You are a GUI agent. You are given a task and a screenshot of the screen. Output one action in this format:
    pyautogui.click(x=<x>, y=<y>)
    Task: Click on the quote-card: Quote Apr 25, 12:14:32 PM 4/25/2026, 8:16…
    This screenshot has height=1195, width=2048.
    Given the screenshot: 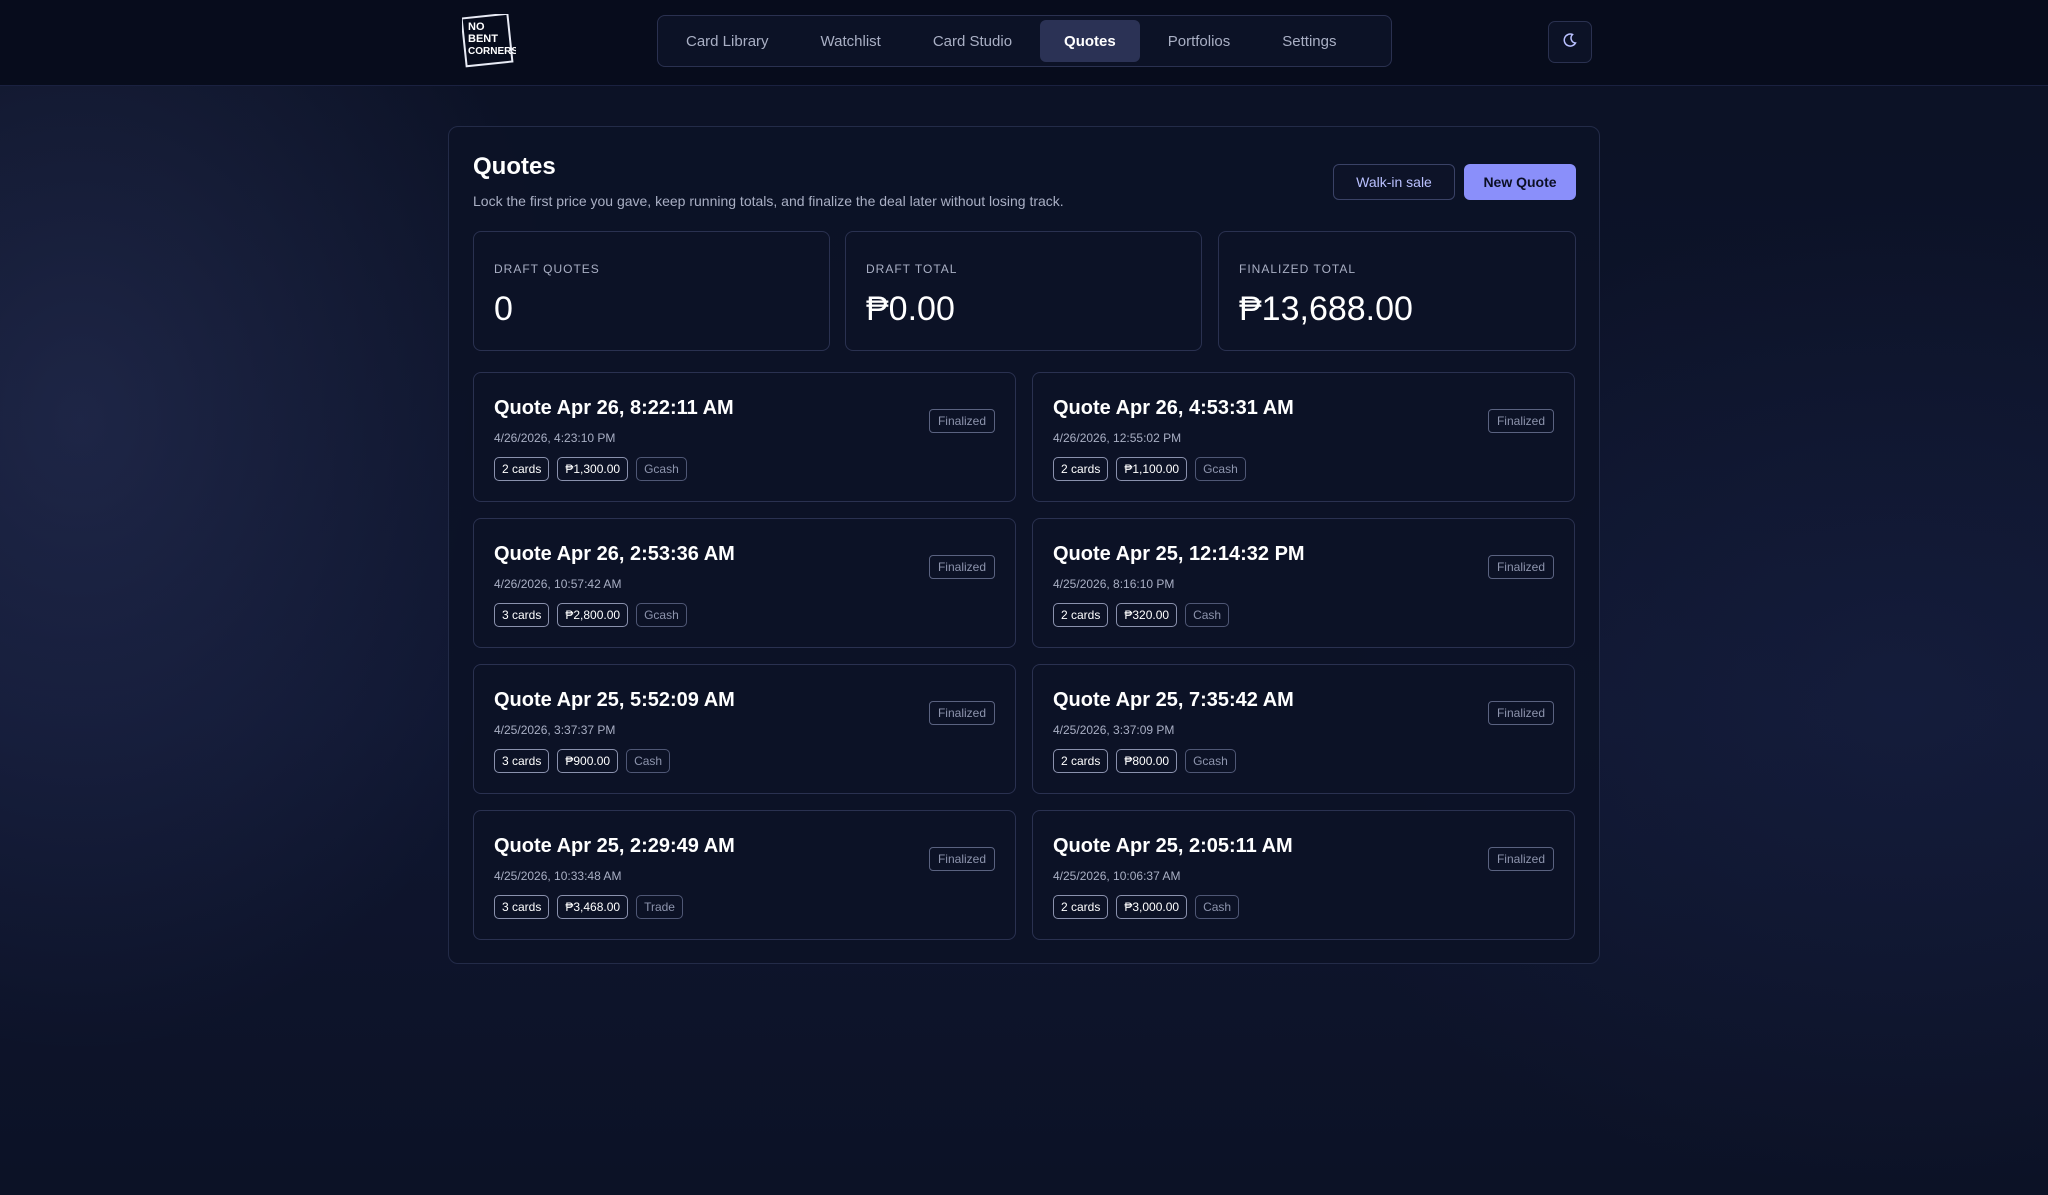 What is the action you would take?
    pyautogui.click(x=1303, y=583)
    